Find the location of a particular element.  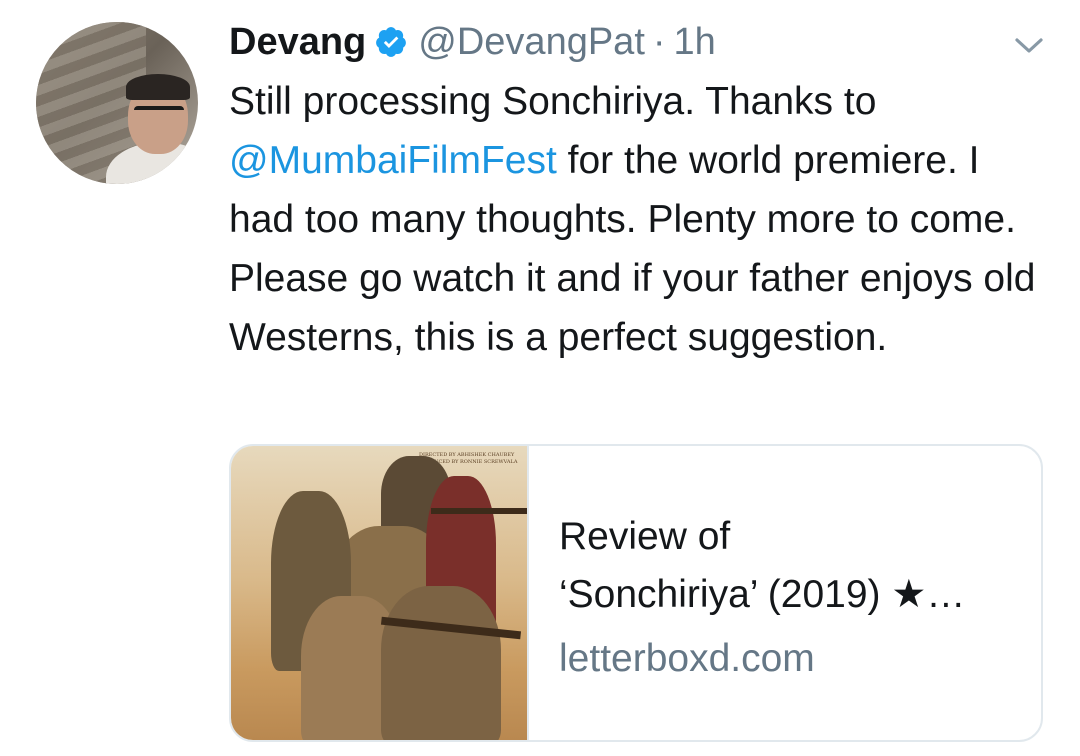

timestamp: 1h is located at coordinates (695, 42).